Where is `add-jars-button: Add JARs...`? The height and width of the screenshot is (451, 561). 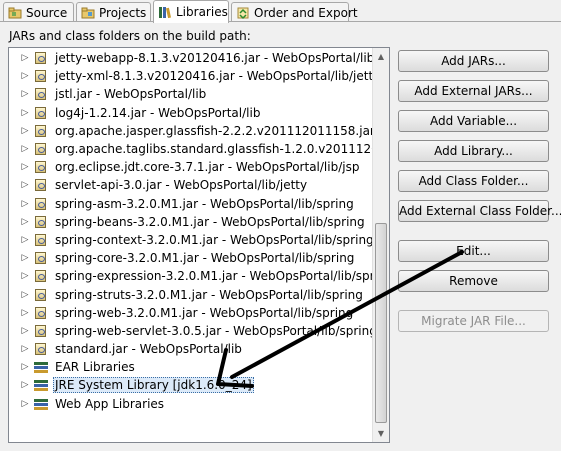 add-jars-button: Add JARs... is located at coordinates (473, 61).